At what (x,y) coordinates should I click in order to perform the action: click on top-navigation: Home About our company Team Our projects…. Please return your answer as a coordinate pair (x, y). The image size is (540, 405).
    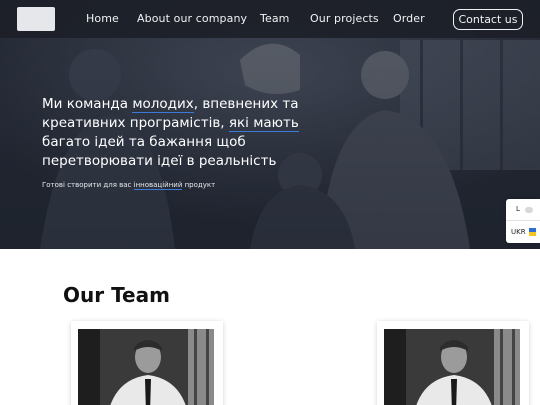
    Looking at the image, I should click on (270, 19).